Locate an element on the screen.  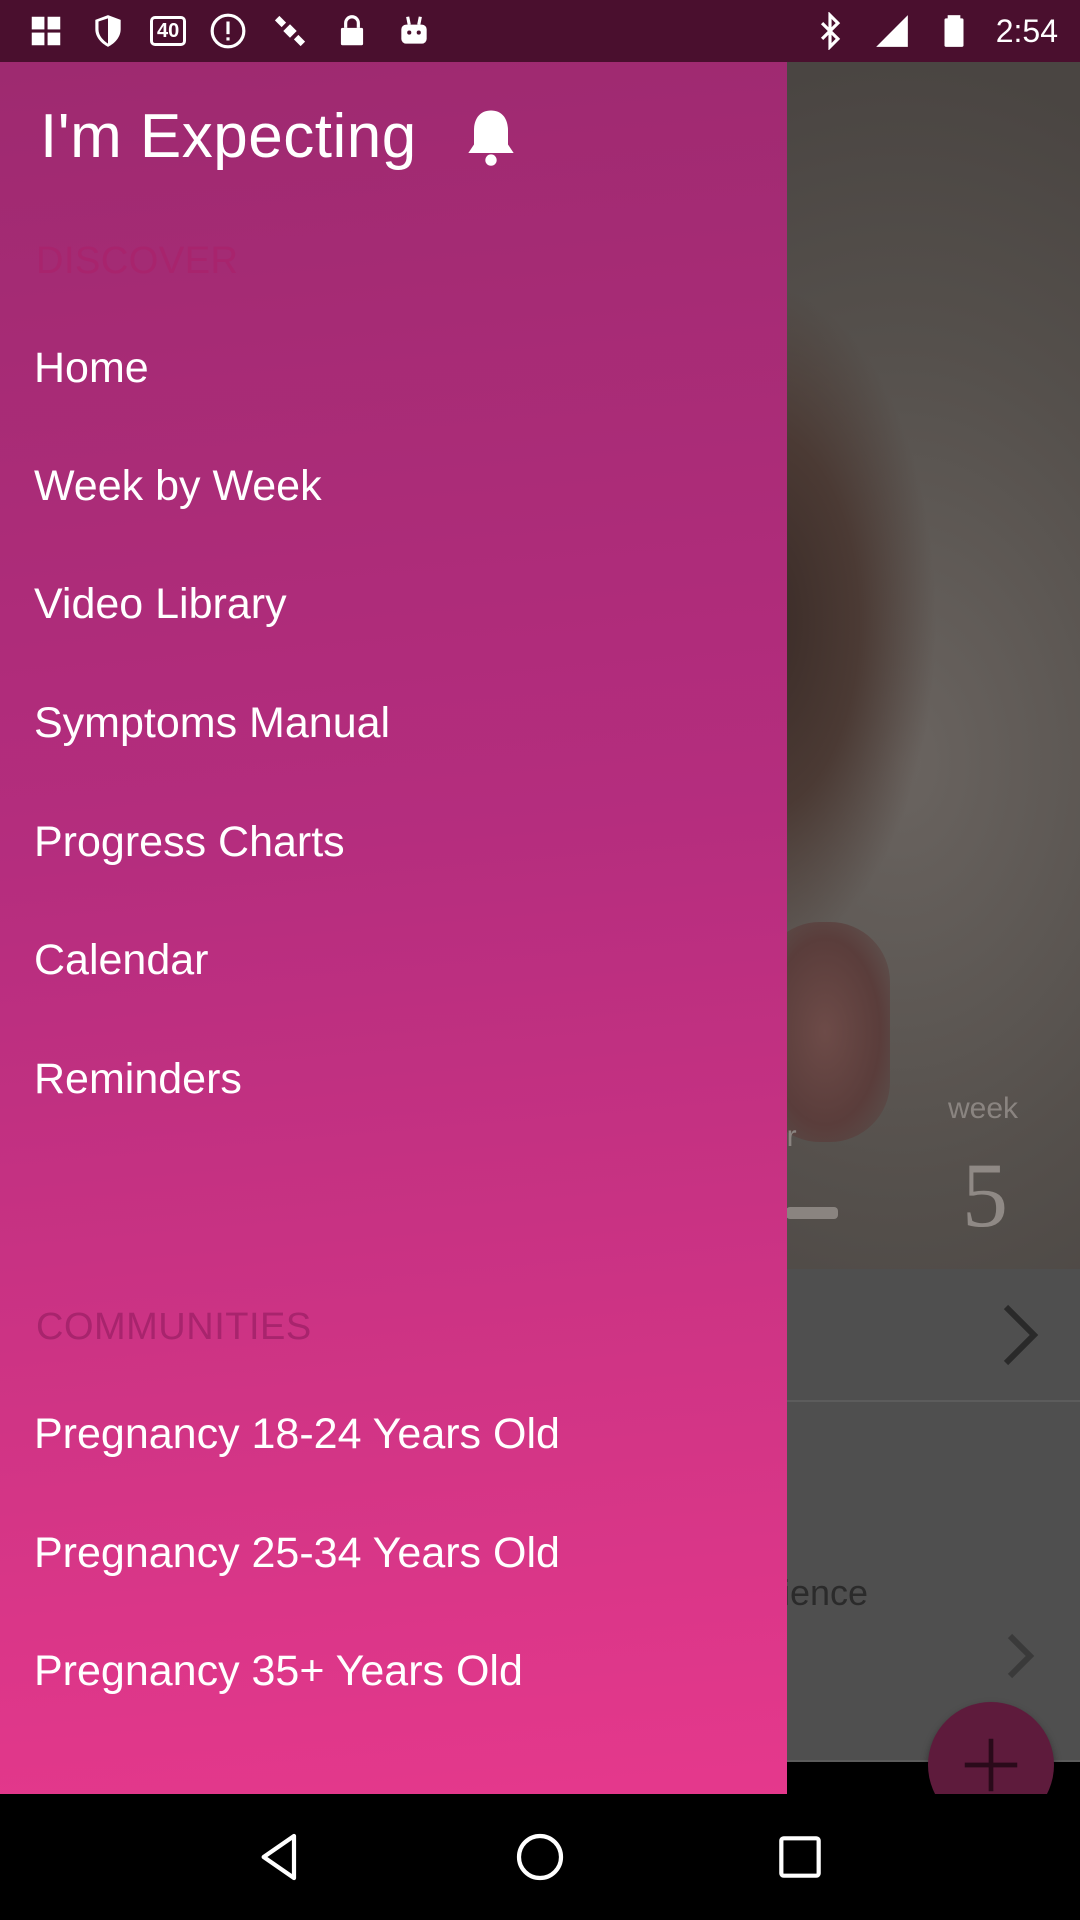
menu-item-pregnancy-35-plus: Pregnancy 35+ Years Old is located at coordinates (394, 1671).